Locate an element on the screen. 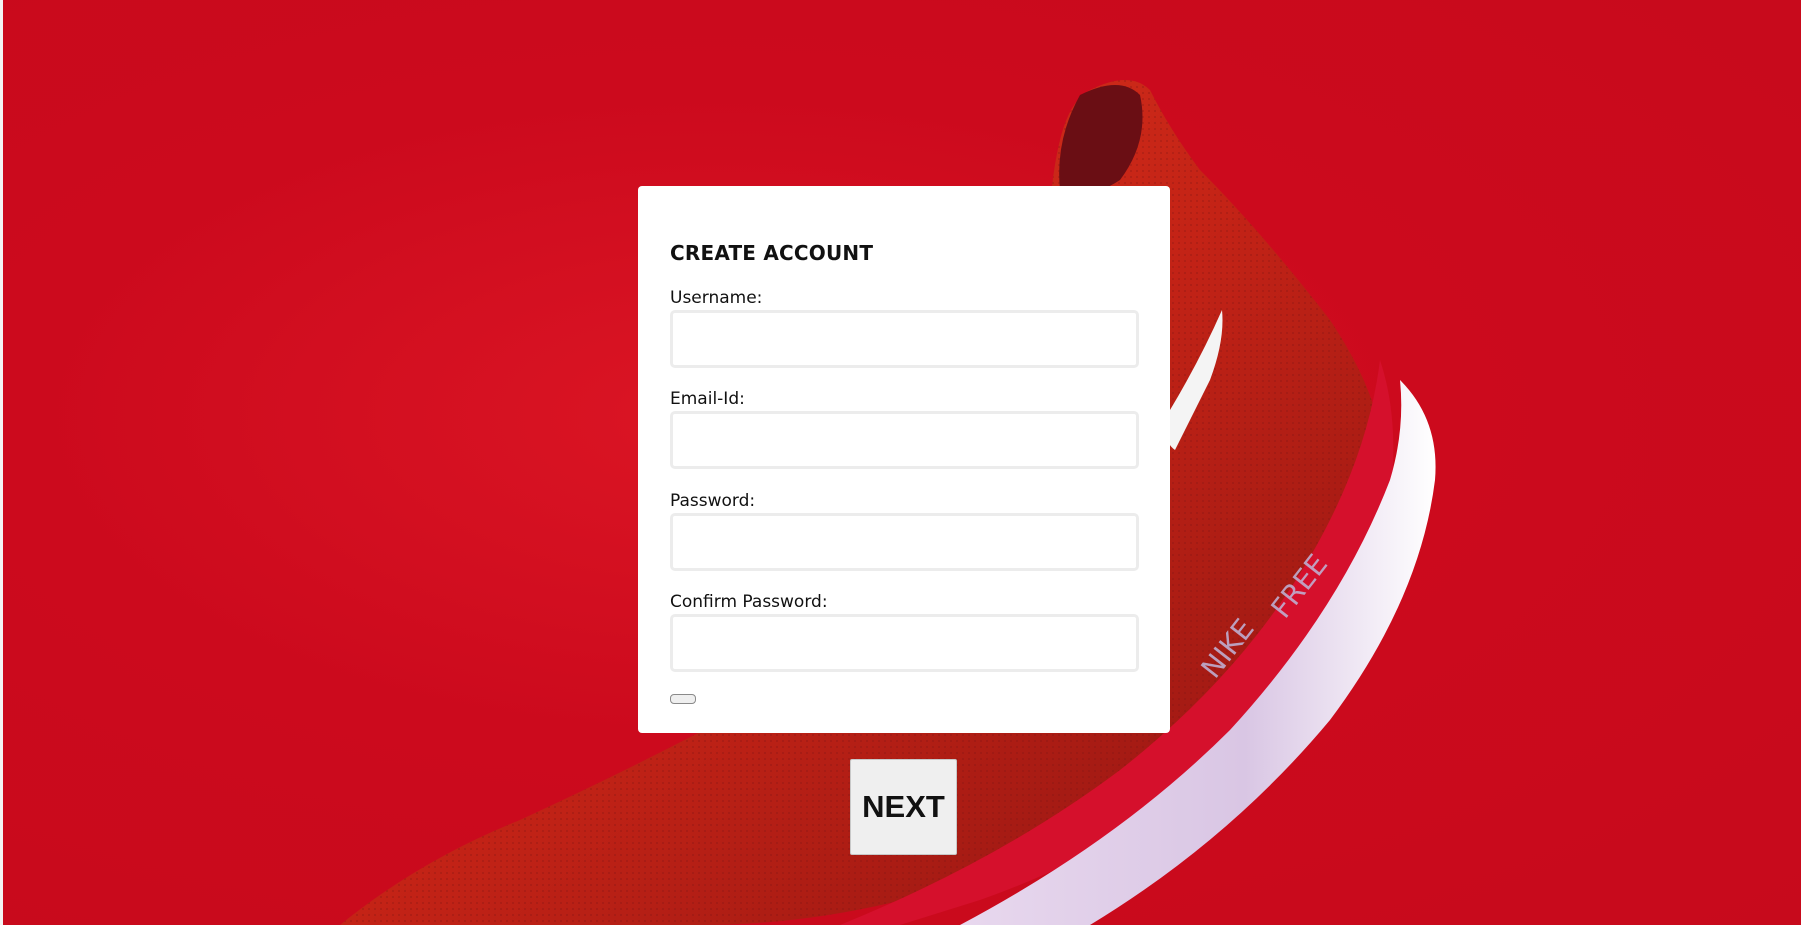 Image resolution: width=1801 pixels, height=925 pixels. confirm-password-field is located at coordinates (904, 643).